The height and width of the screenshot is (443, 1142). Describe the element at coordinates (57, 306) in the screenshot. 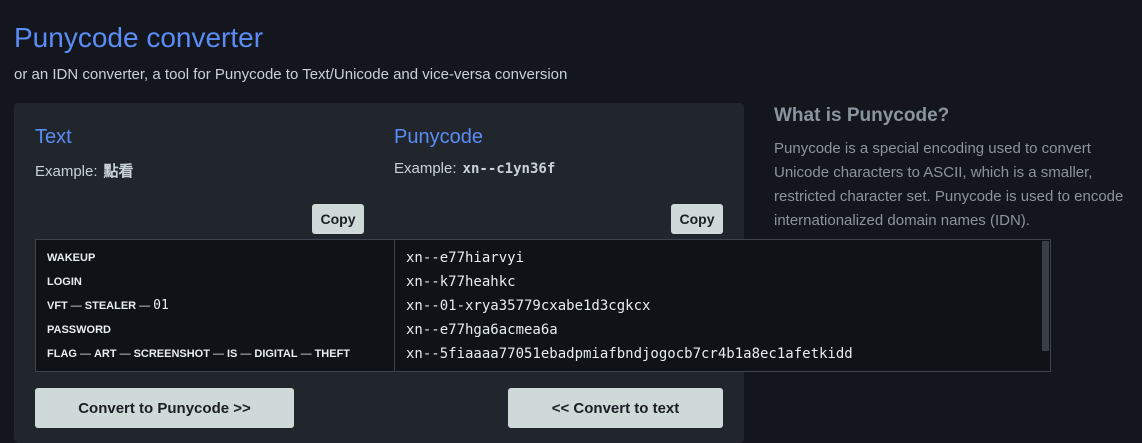

I see `text-word: VFT` at that location.